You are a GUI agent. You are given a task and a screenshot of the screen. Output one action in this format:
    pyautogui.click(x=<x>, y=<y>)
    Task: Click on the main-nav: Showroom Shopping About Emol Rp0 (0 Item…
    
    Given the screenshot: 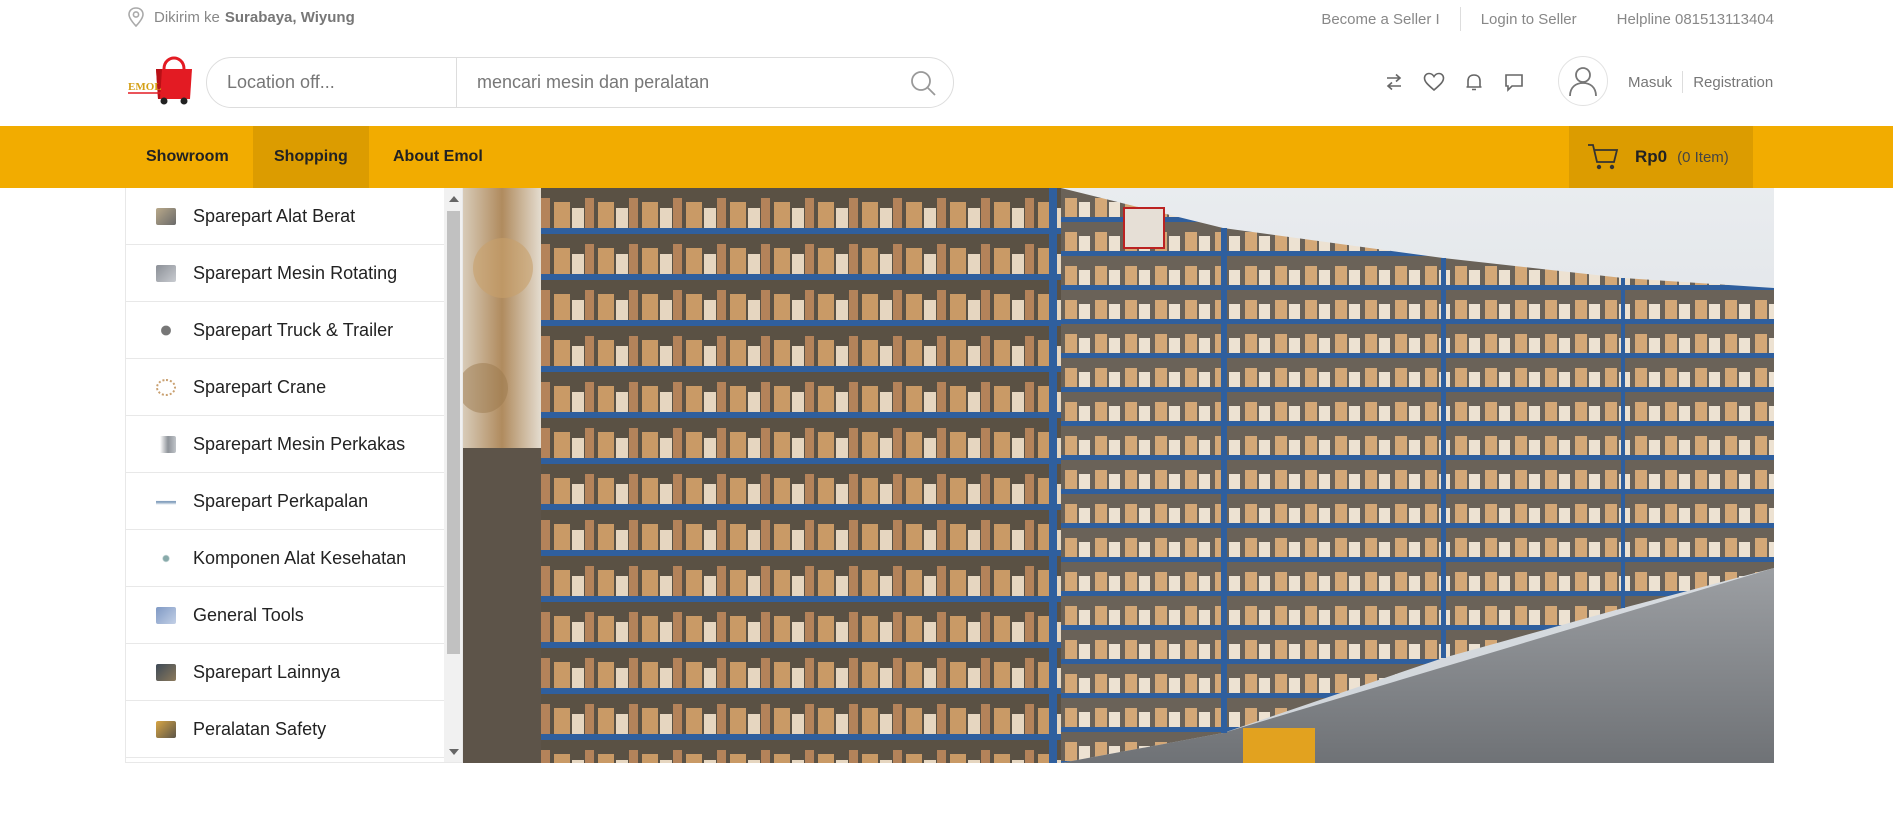 What is the action you would take?
    pyautogui.click(x=946, y=157)
    